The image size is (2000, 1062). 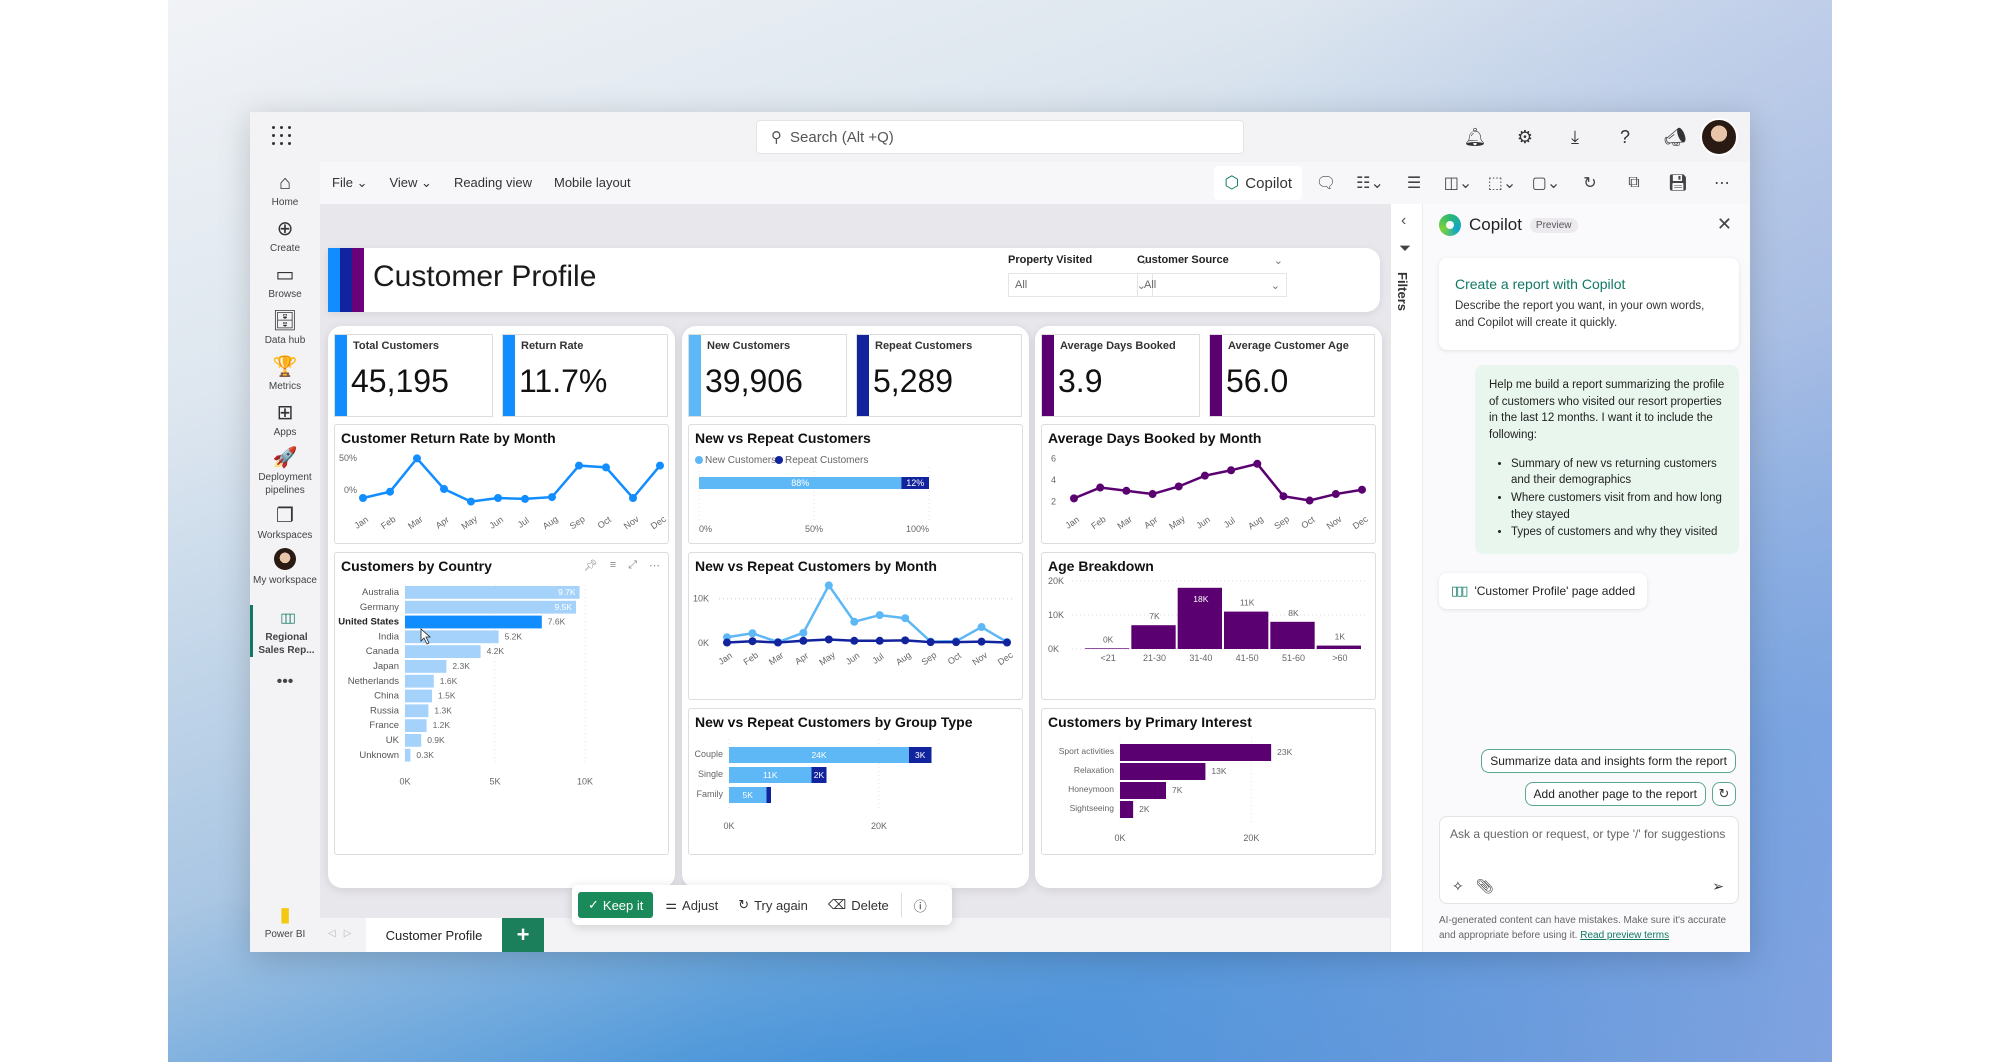 I want to click on close-icon: ✕, so click(x=1724, y=224).